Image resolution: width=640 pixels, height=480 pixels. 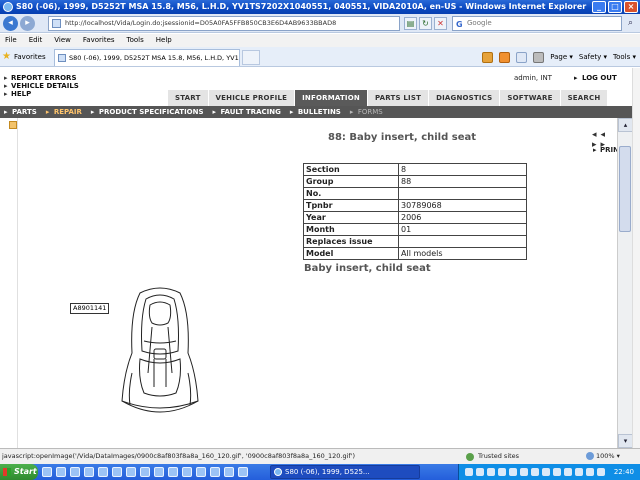 What do you see at coordinates (415, 253) in the screenshot?
I see `table-row: Model All models` at bounding box center [415, 253].